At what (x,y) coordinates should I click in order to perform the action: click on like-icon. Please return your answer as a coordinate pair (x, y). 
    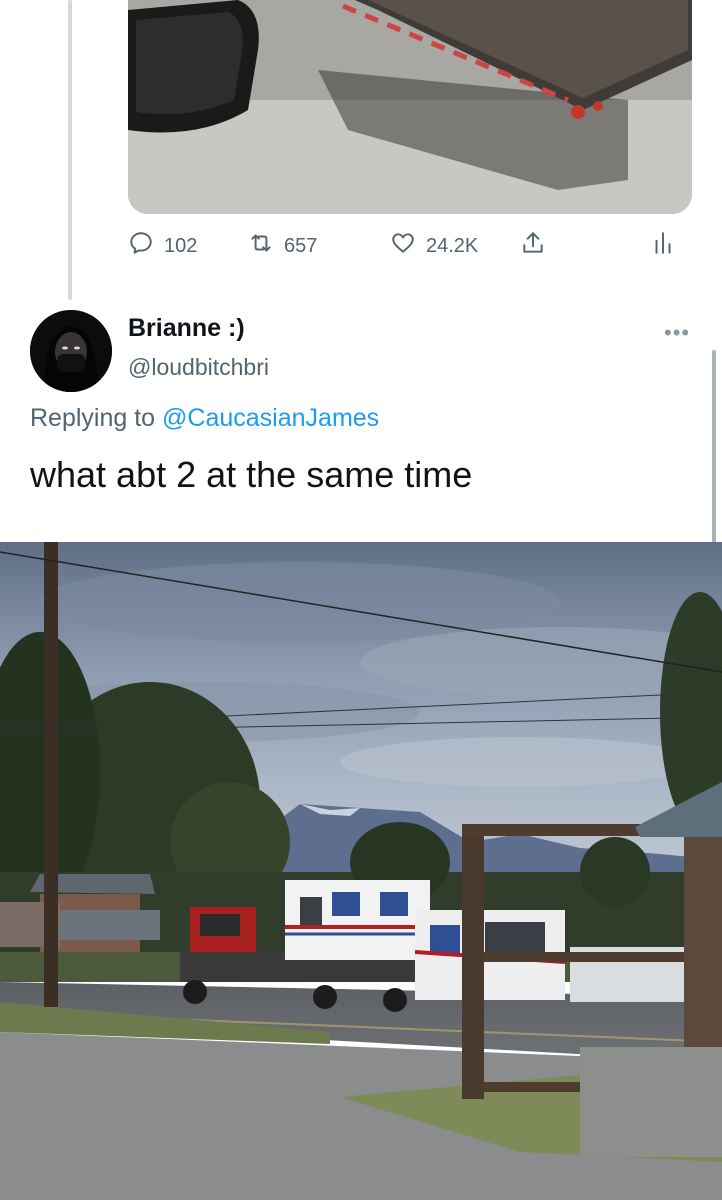
    Looking at the image, I should click on (403, 246).